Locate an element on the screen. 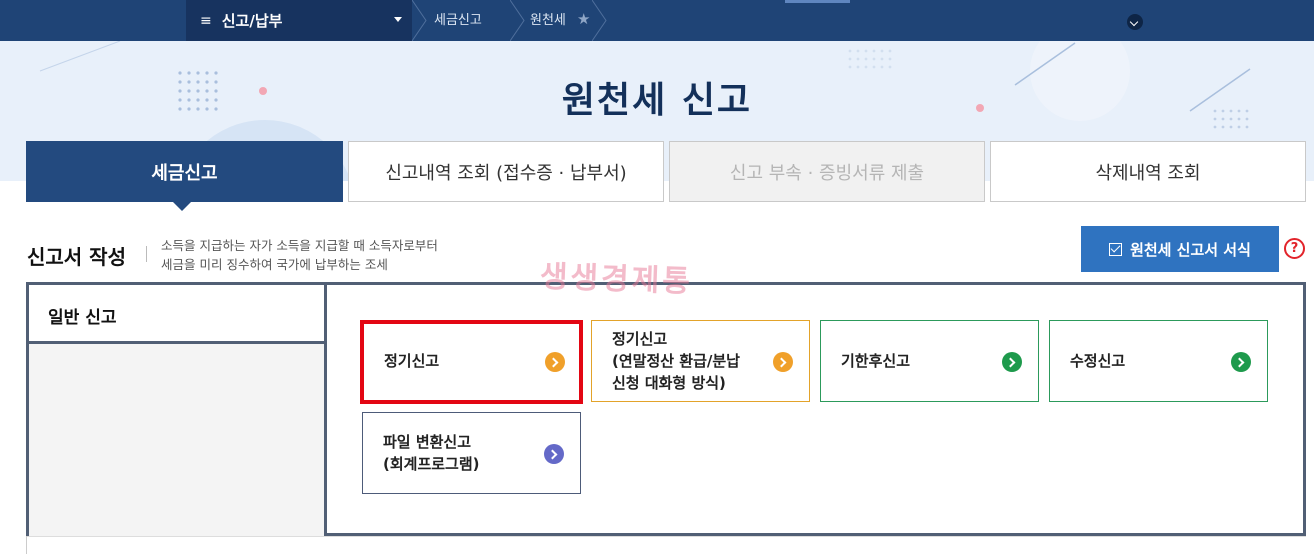 The width and height of the screenshot is (1314, 554). tab-tax-report: 세금신고 is located at coordinates (184, 171).